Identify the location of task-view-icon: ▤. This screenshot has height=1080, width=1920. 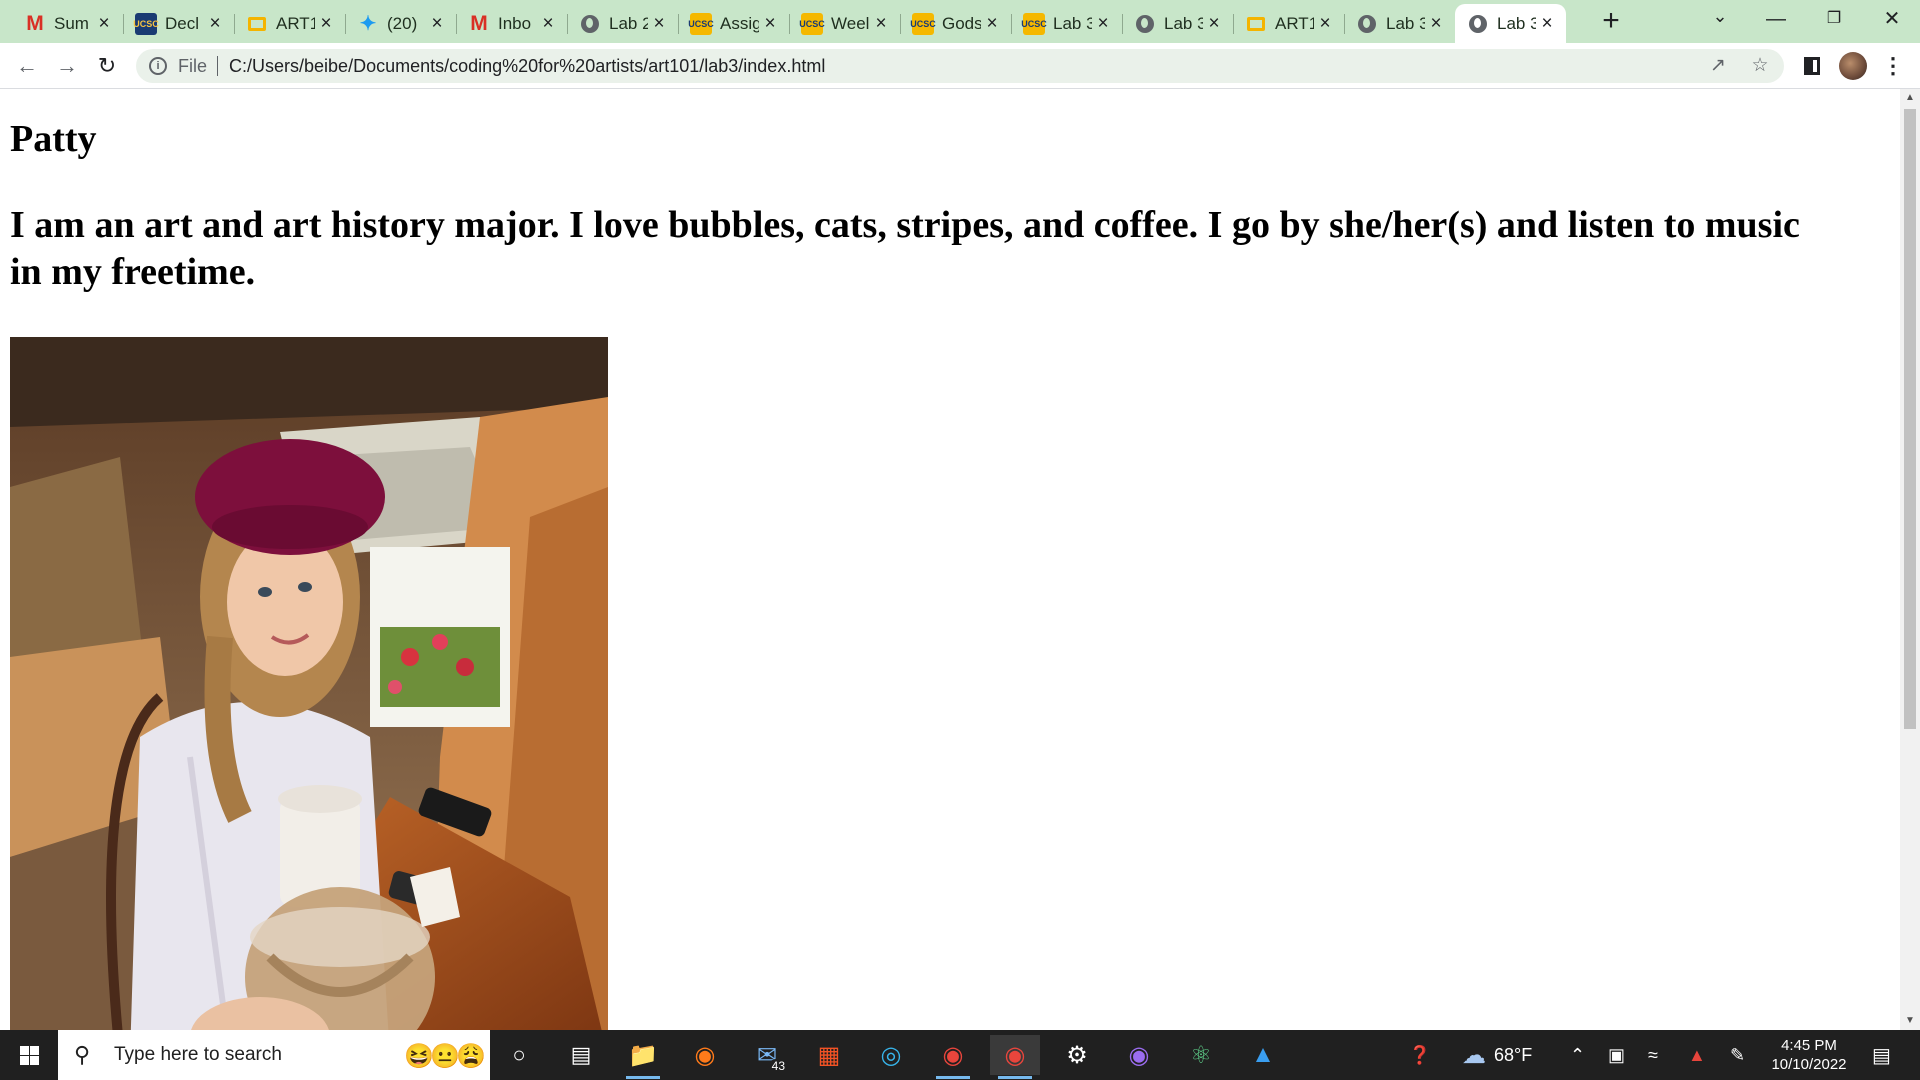
(581, 1055).